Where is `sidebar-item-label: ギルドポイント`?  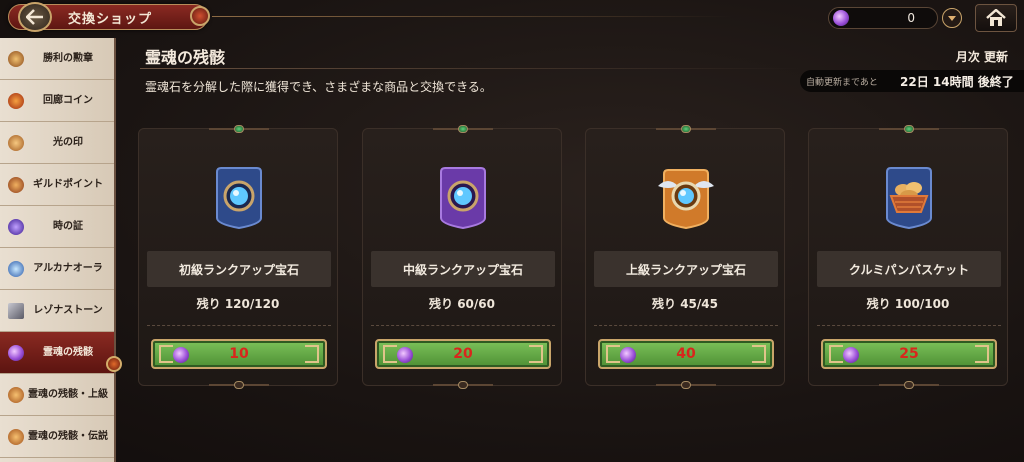 sidebar-item-label: ギルドポイント is located at coordinates (68, 184).